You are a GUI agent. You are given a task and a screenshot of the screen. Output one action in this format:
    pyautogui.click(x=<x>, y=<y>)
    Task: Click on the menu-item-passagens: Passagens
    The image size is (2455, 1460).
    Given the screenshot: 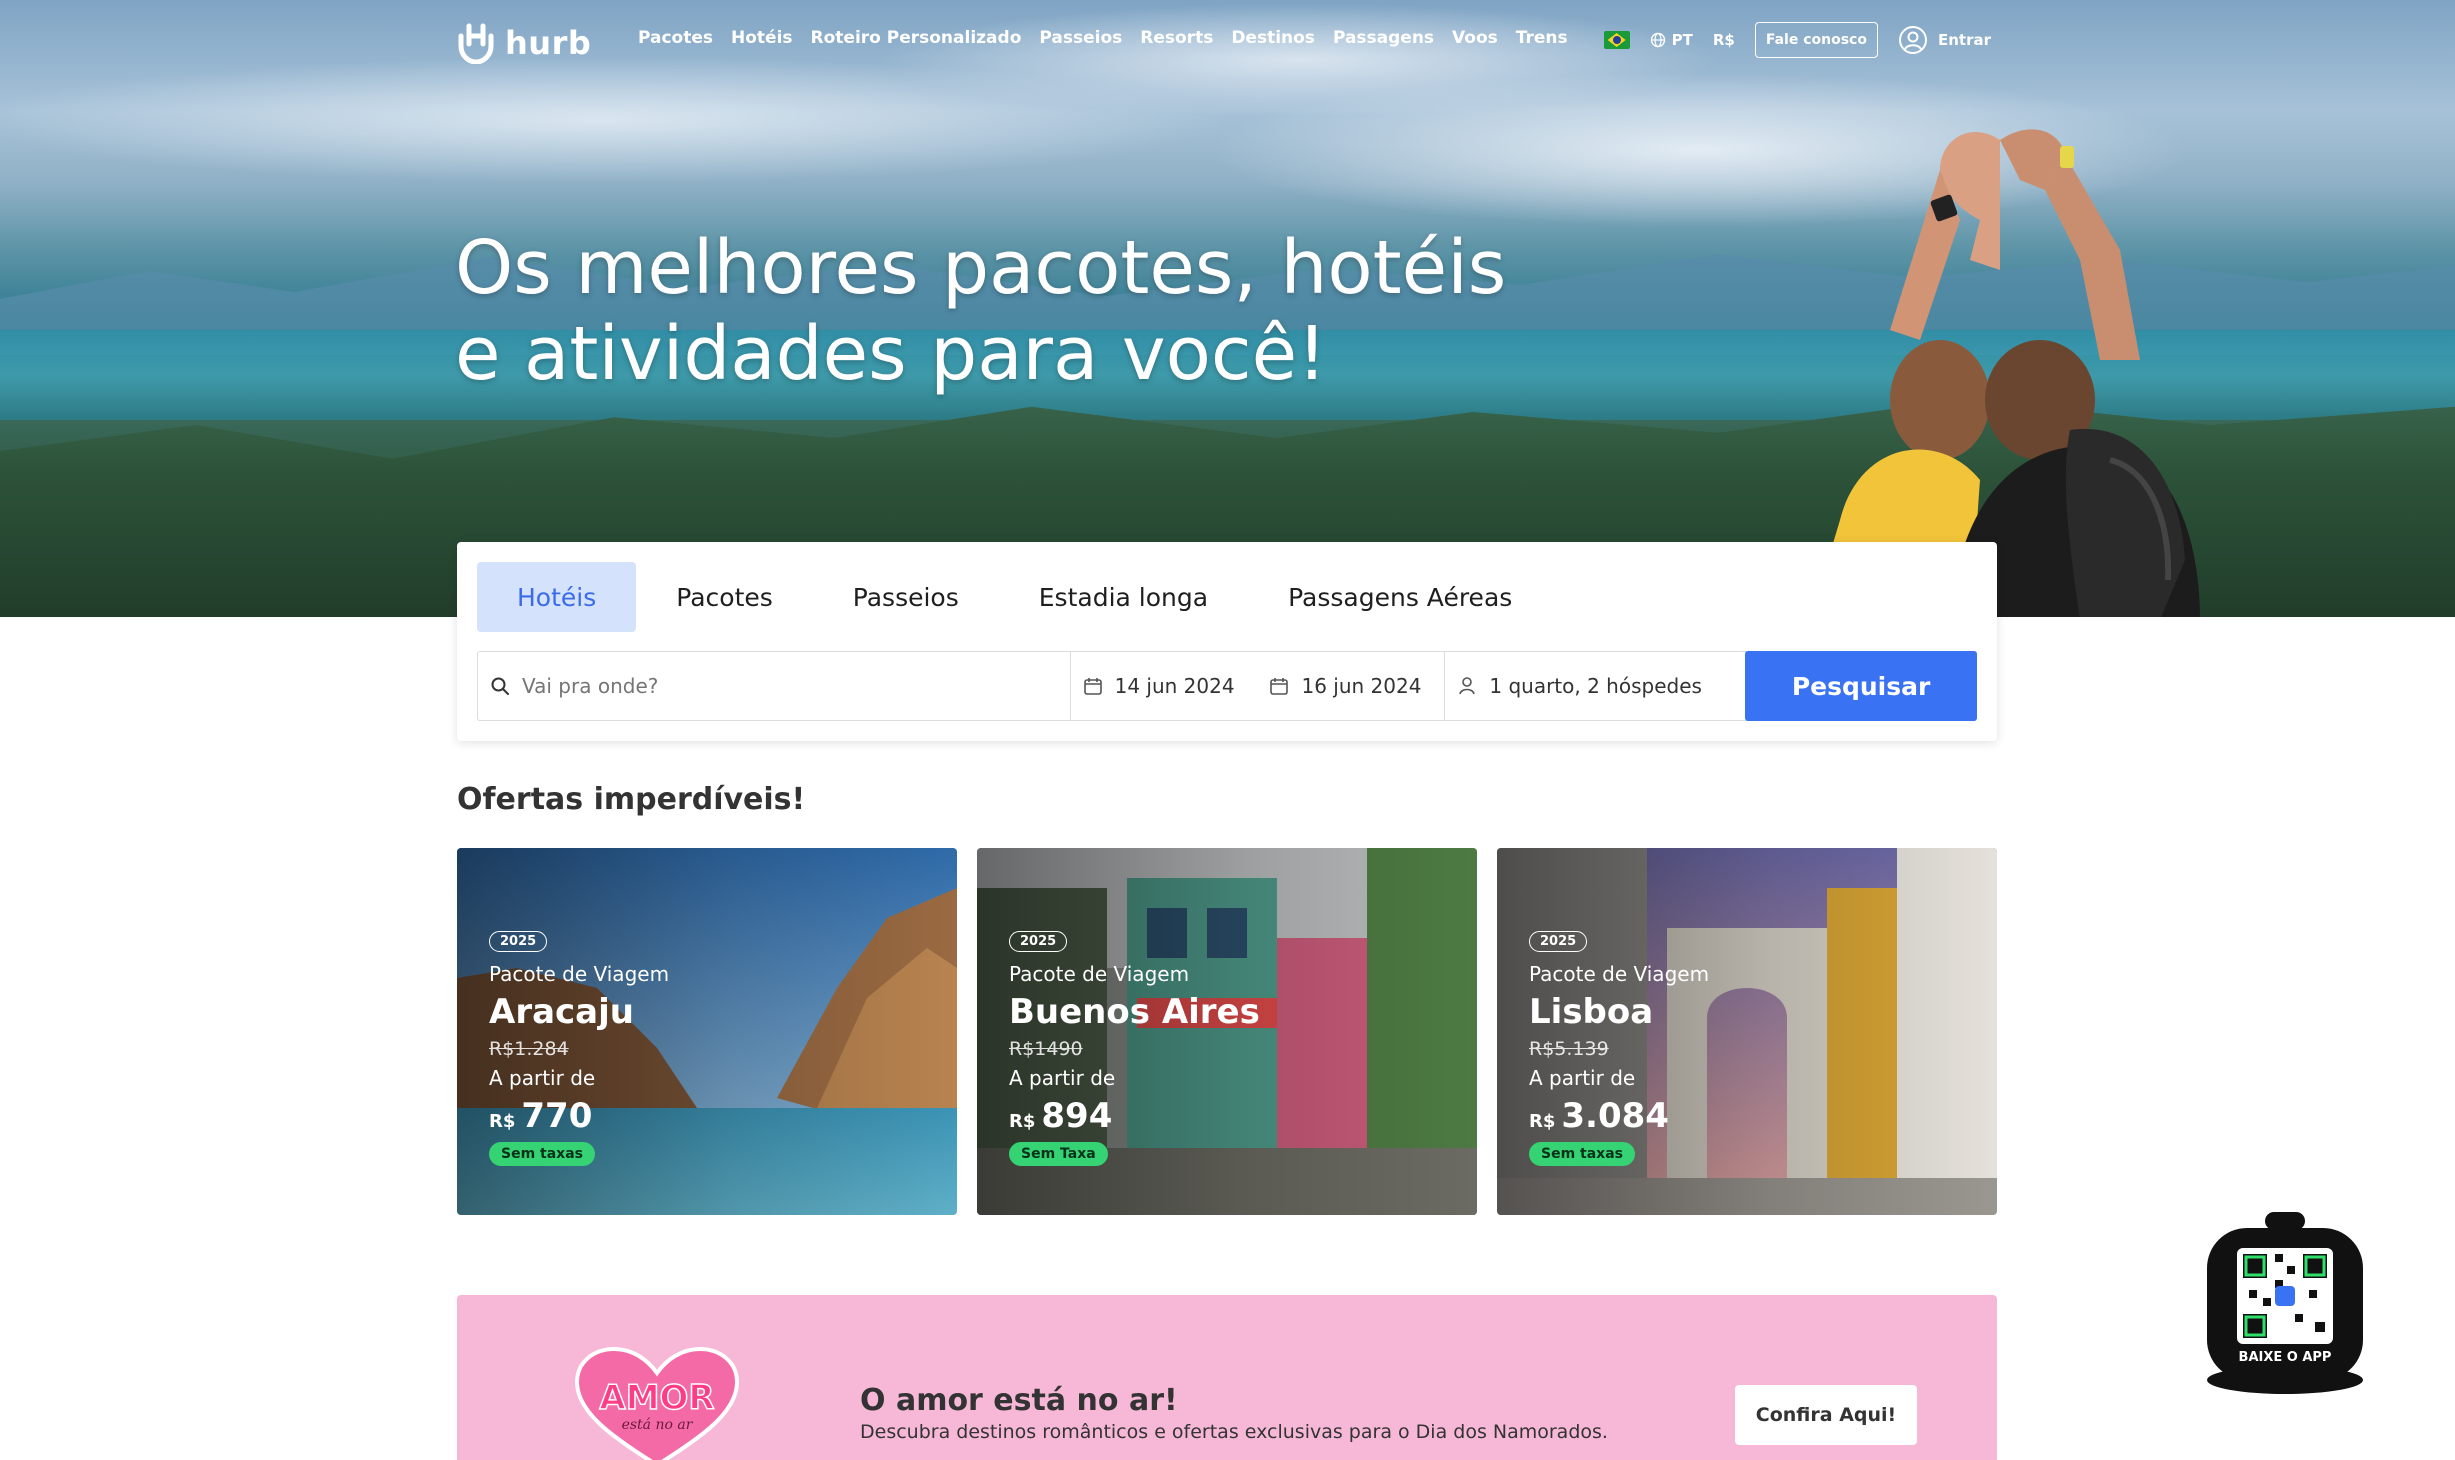 What is the action you would take?
    pyautogui.click(x=1383, y=38)
    